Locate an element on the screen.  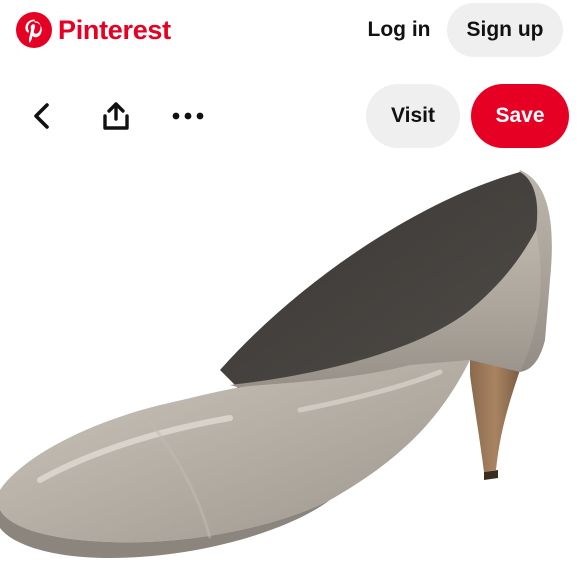
chevron-left-icon is located at coordinates (41, 116).